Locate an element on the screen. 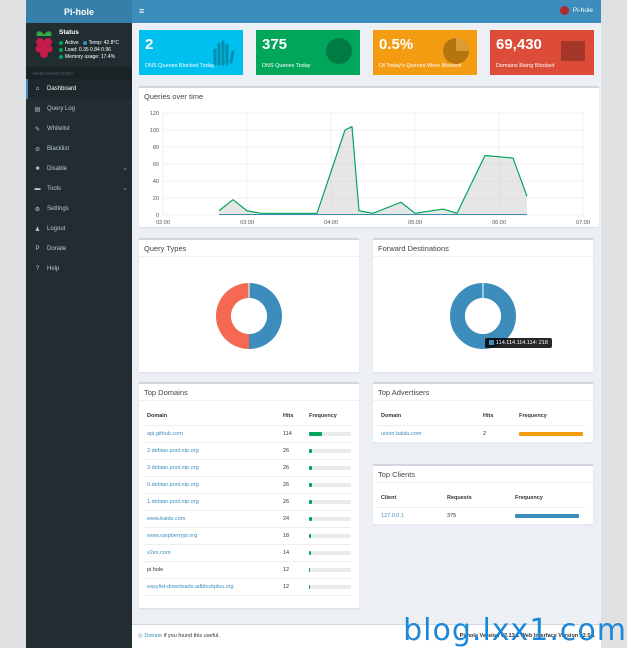 The image size is (627, 648). col-requests: Requests is located at coordinates (459, 498).